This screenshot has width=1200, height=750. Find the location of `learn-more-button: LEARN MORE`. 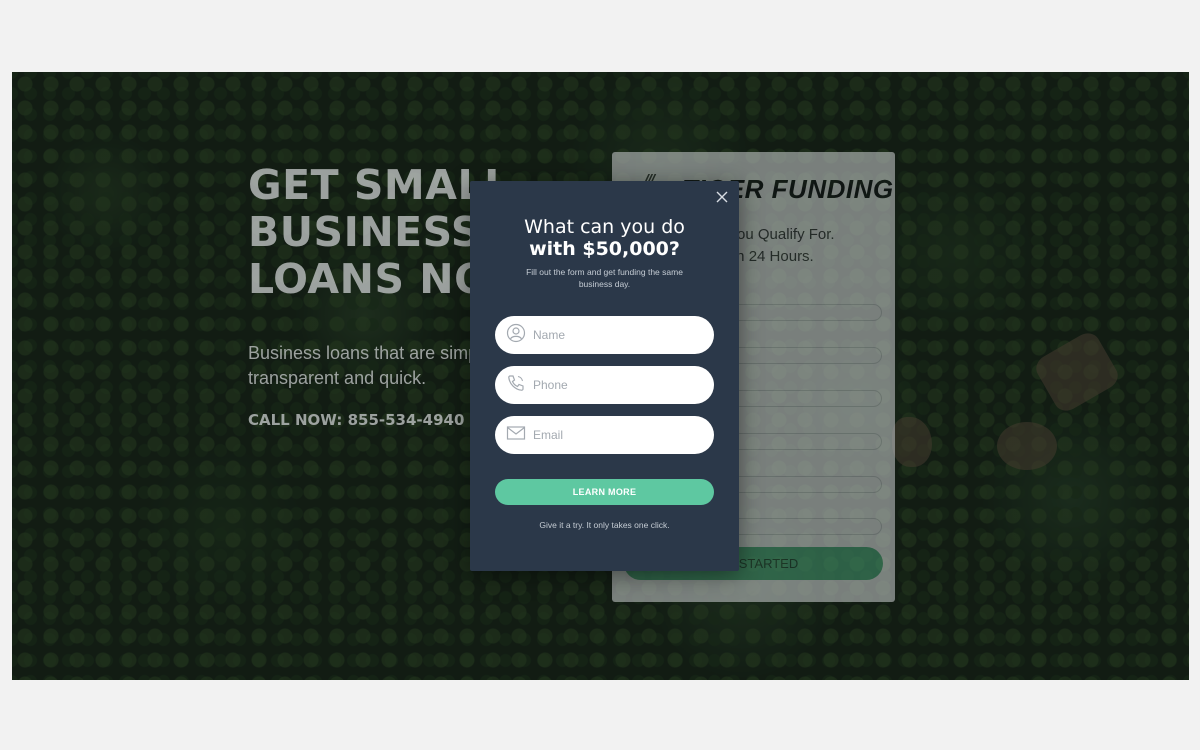

learn-more-button: LEARN MORE is located at coordinates (604, 492).